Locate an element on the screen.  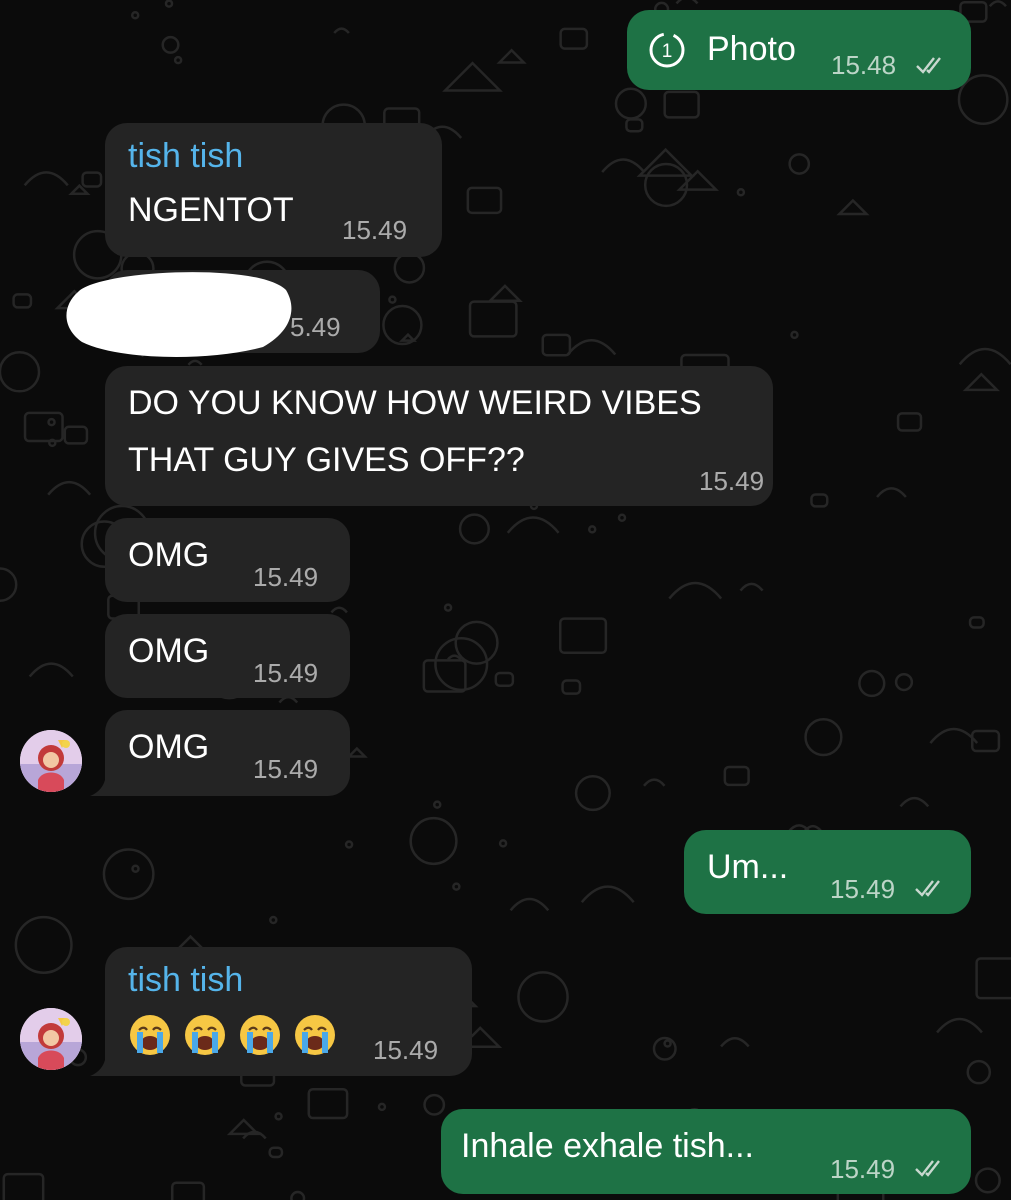
message-text: Photo is located at coordinates (751, 49).